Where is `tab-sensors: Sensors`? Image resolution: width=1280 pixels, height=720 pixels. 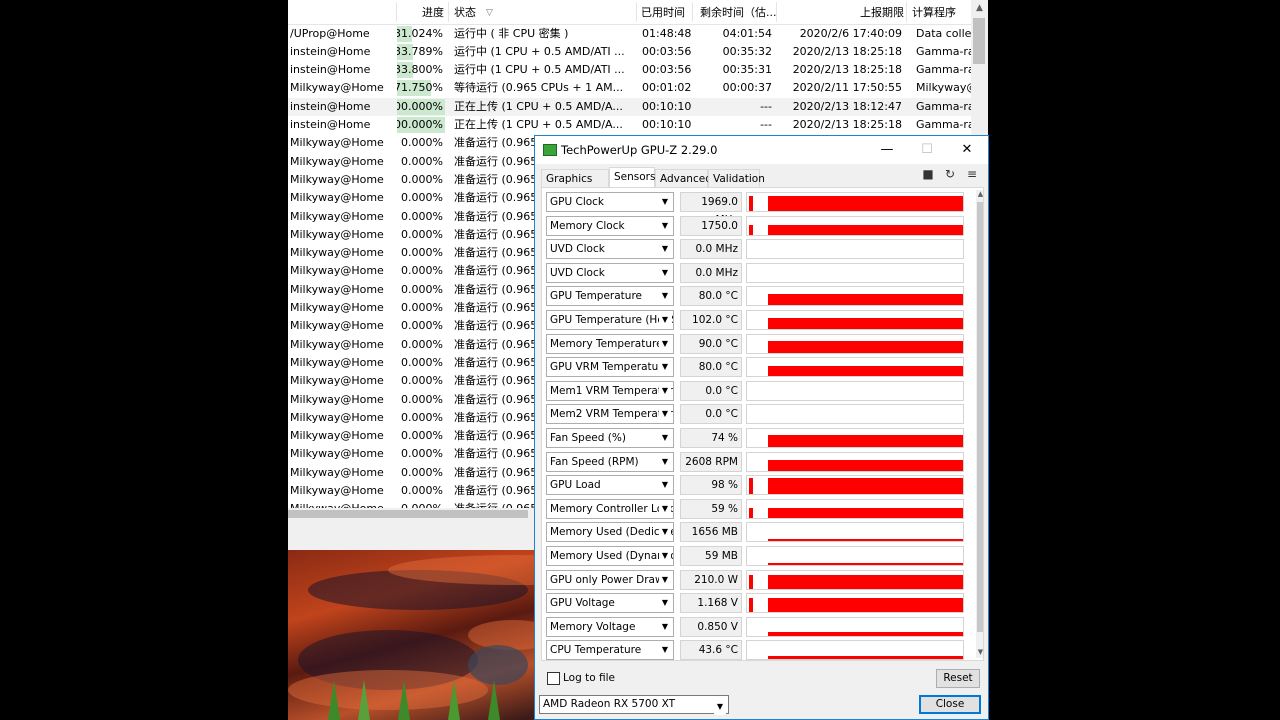 tab-sensors: Sensors is located at coordinates (632, 177).